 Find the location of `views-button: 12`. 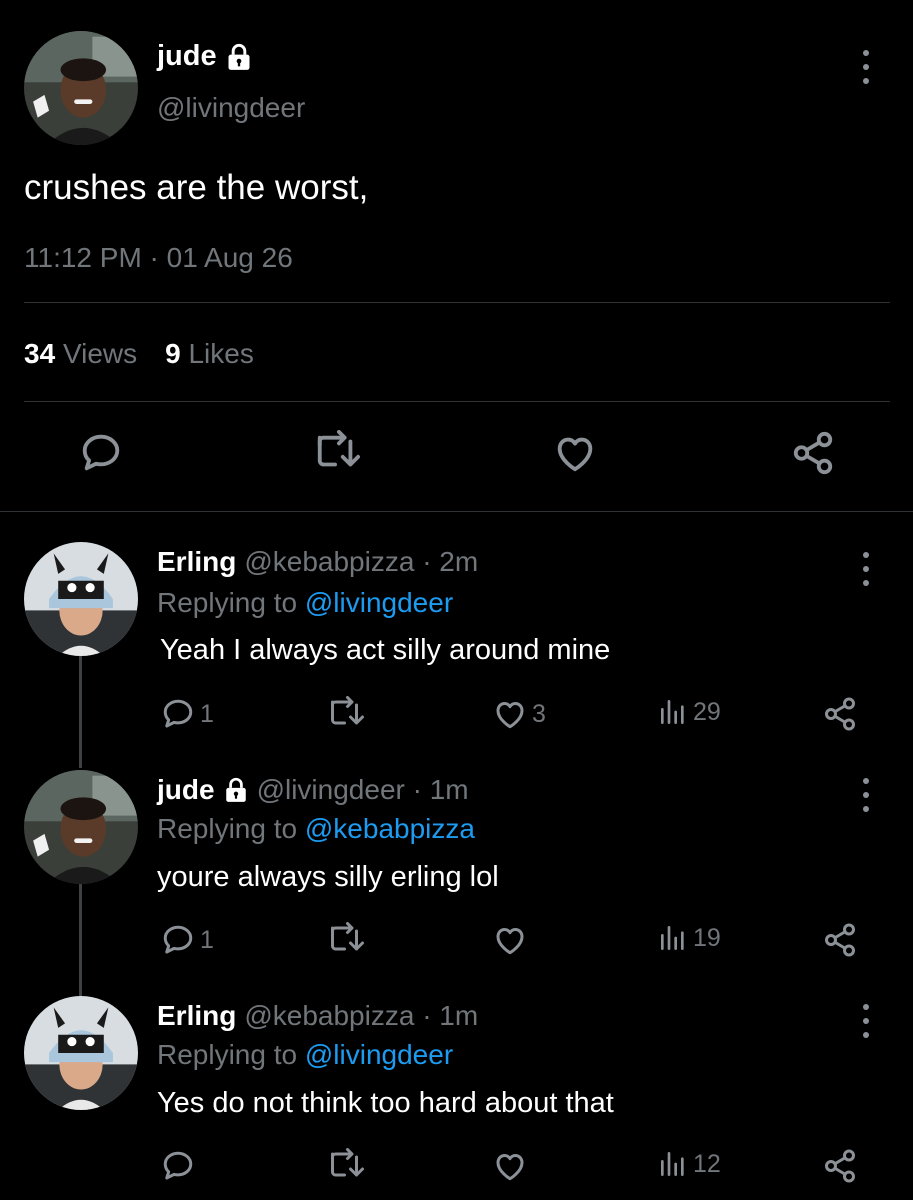

views-button: 12 is located at coordinates (689, 1164).